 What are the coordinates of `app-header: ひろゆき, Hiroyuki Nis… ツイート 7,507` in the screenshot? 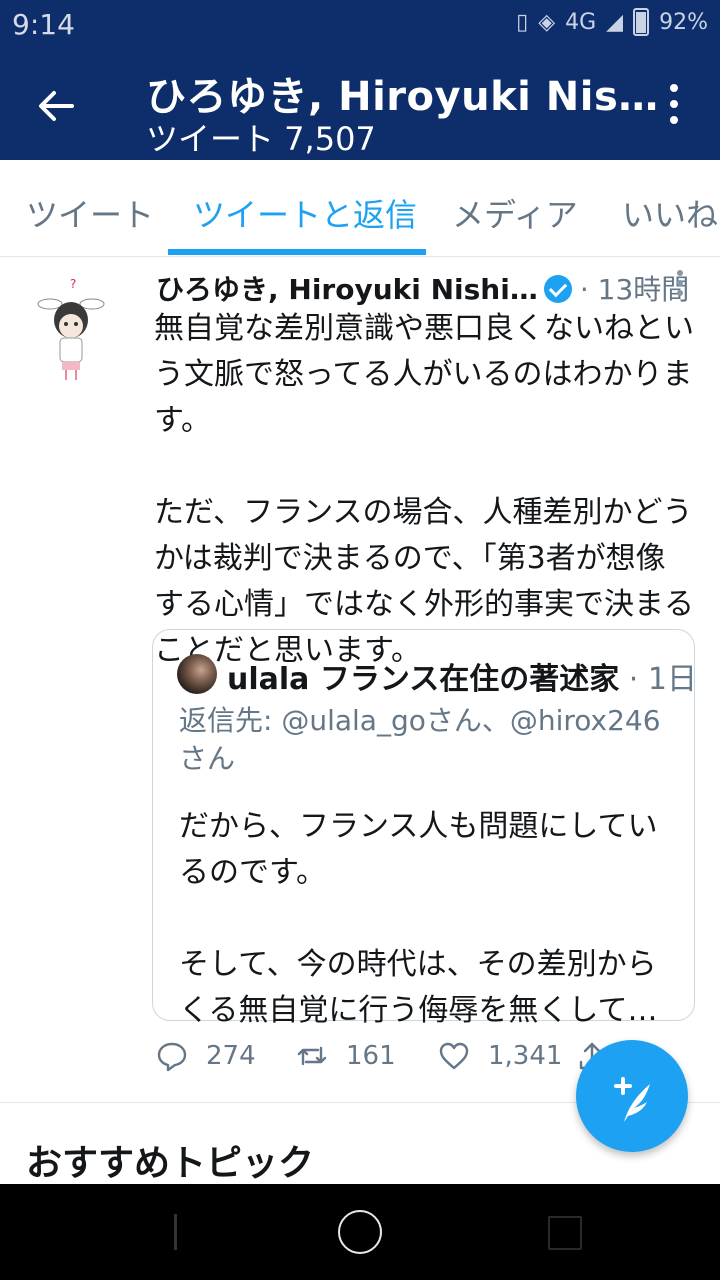 It's located at (360, 105).